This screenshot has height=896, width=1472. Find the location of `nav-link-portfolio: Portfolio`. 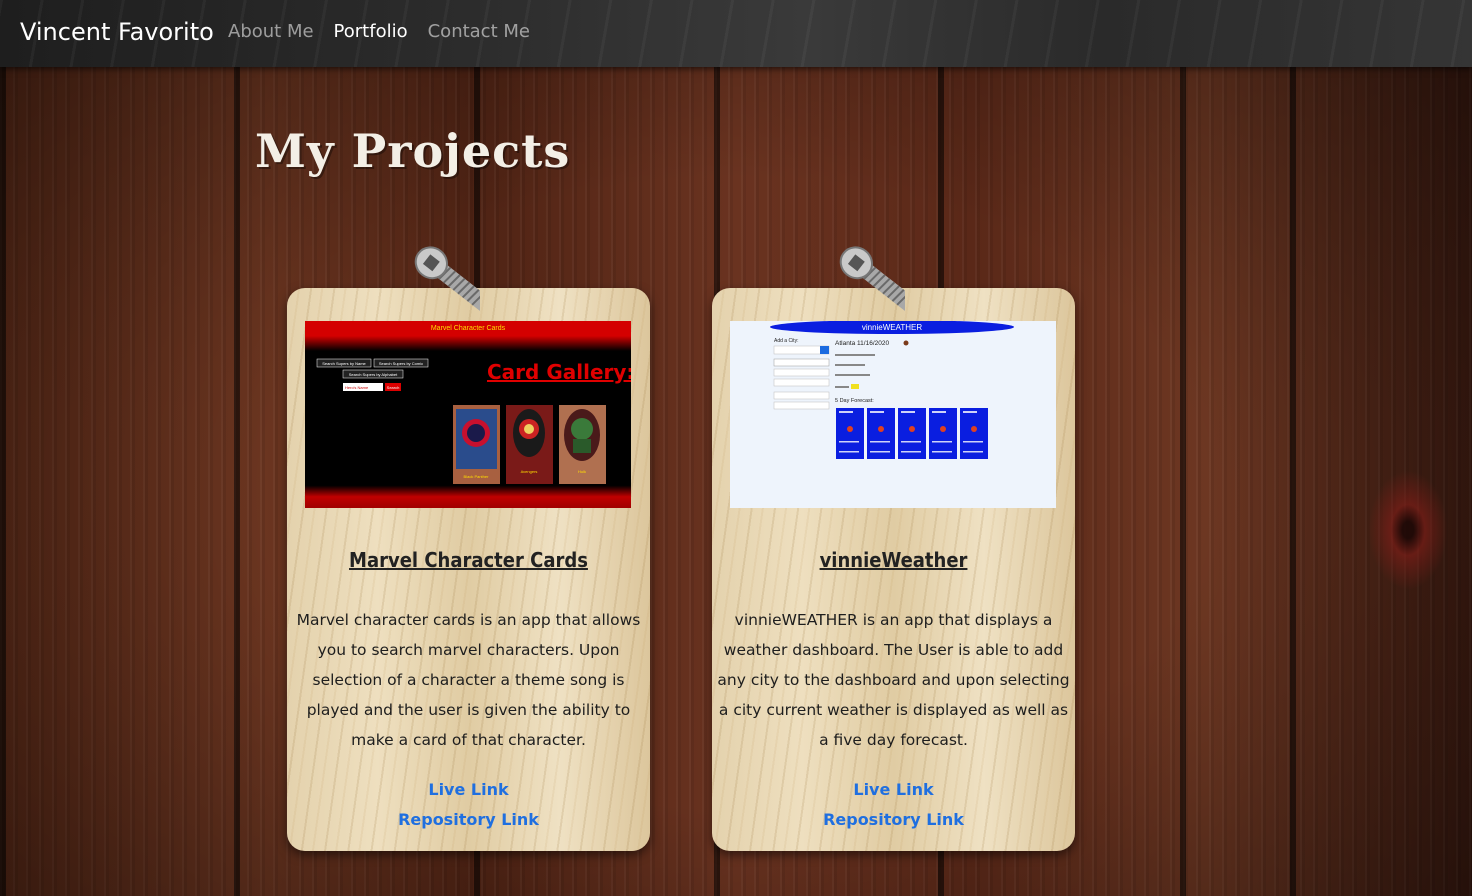

nav-link-portfolio: Portfolio is located at coordinates (371, 31).